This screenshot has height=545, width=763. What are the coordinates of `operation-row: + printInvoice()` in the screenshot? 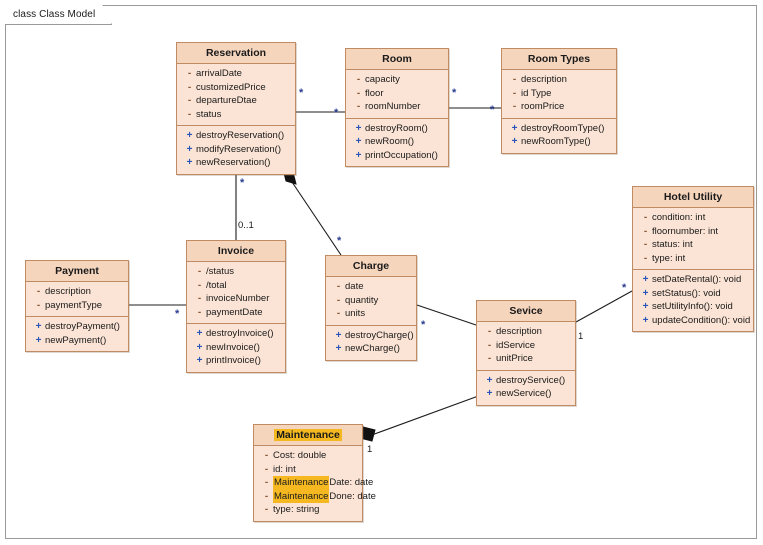 It's located at (236, 361).